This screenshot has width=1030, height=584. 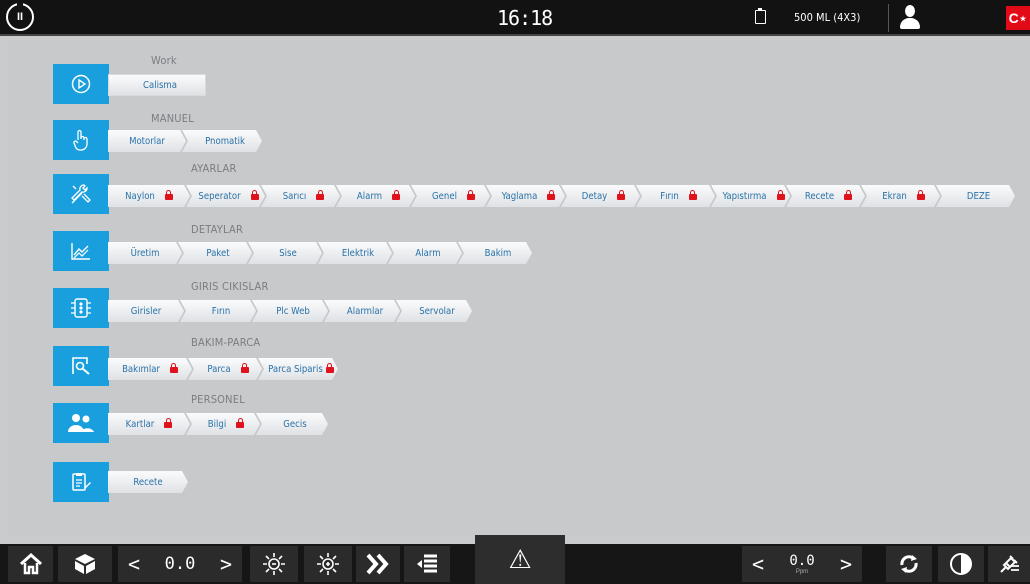 I want to click on item-label: Girisler, so click(x=146, y=311).